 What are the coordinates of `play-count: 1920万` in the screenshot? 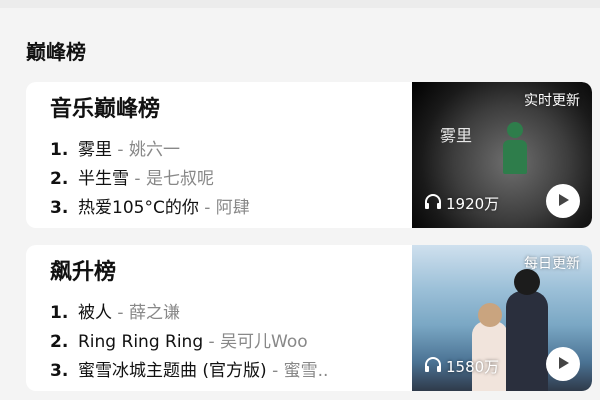 It's located at (461, 203).